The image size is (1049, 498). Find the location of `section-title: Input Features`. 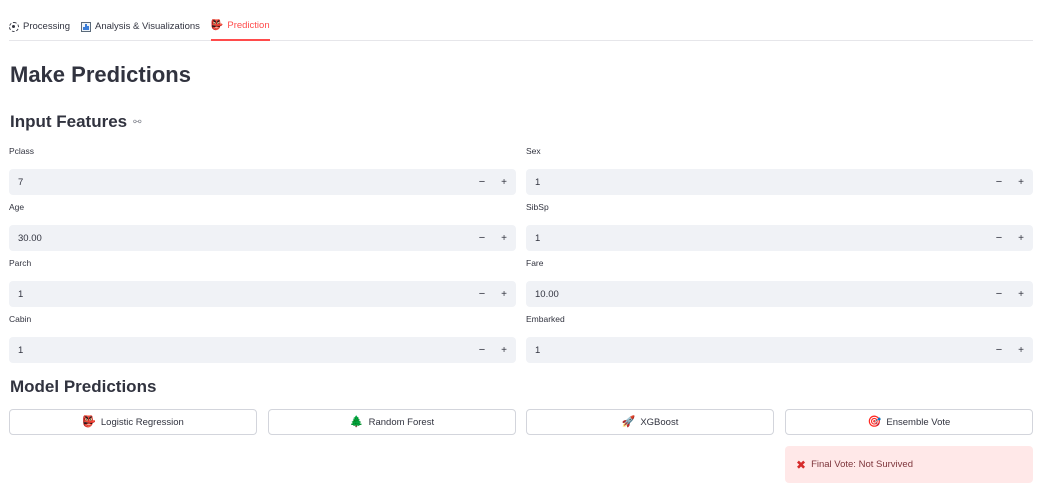

section-title: Input Features is located at coordinates (69, 121).